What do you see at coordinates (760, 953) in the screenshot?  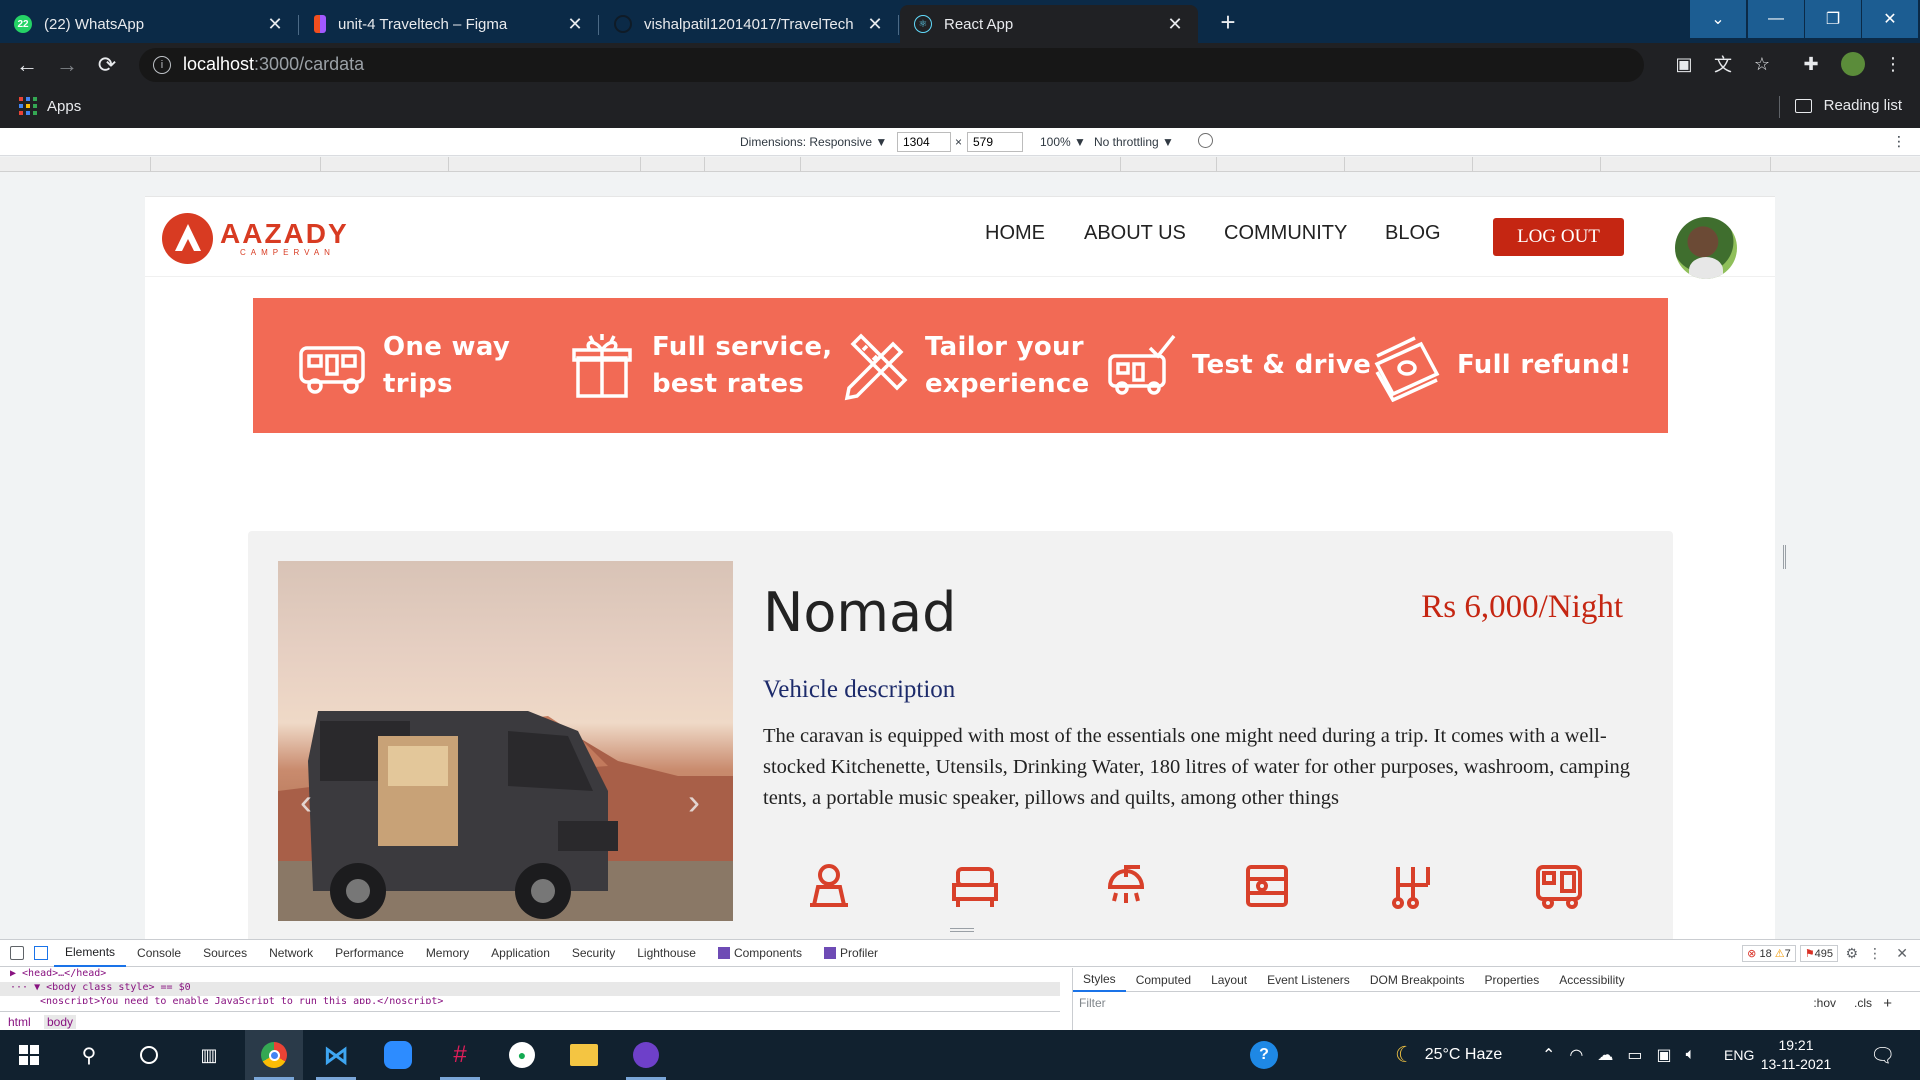 I see `tab-components: Components` at bounding box center [760, 953].